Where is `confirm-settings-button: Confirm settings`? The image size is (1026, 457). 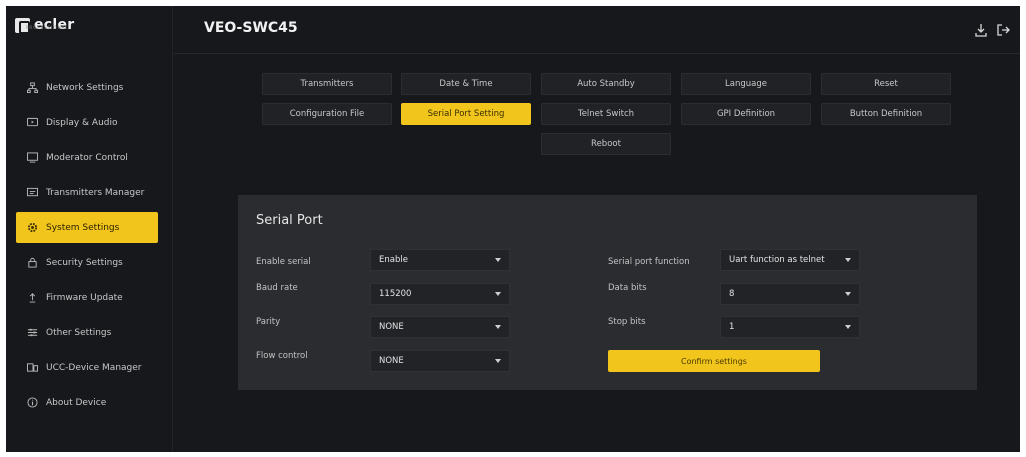 confirm-settings-button: Confirm settings is located at coordinates (714, 361).